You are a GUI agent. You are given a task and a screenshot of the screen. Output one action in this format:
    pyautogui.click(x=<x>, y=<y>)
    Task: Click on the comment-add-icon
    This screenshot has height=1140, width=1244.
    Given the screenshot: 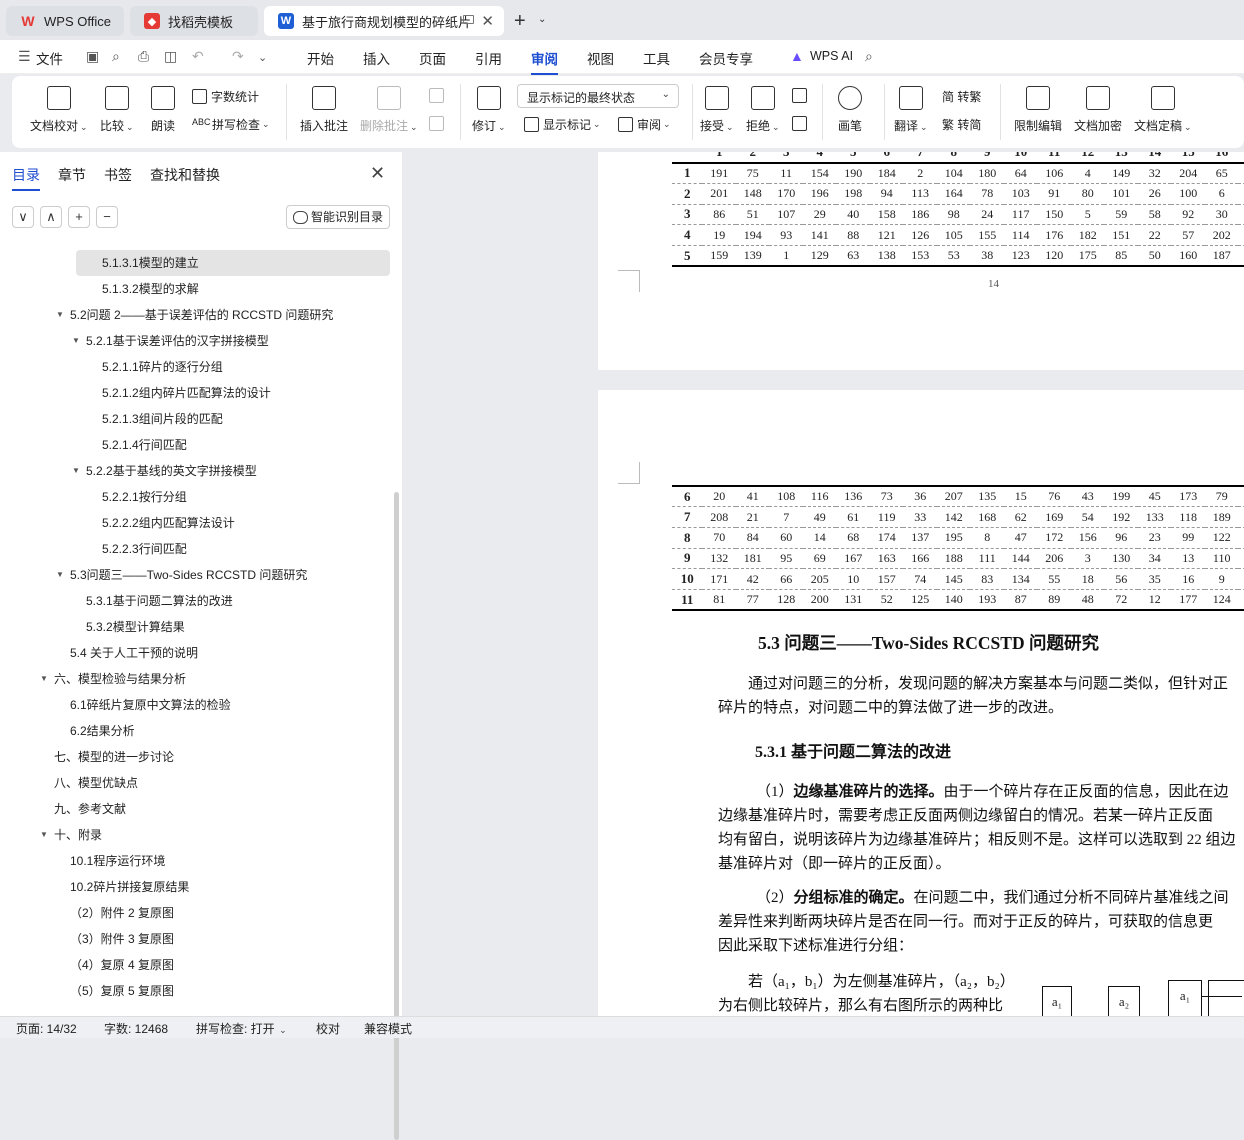 What is the action you would take?
    pyautogui.click(x=324, y=98)
    